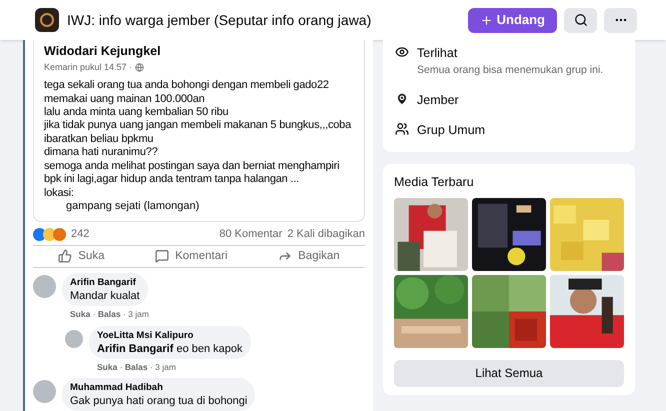 The image size is (666, 411). What do you see at coordinates (139, 67) in the screenshot?
I see `globe-icon` at bounding box center [139, 67].